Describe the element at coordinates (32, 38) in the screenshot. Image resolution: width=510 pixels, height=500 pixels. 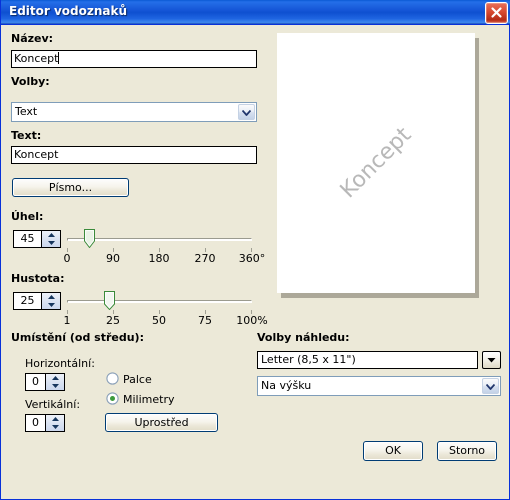
I see `name-label: Název:` at that location.